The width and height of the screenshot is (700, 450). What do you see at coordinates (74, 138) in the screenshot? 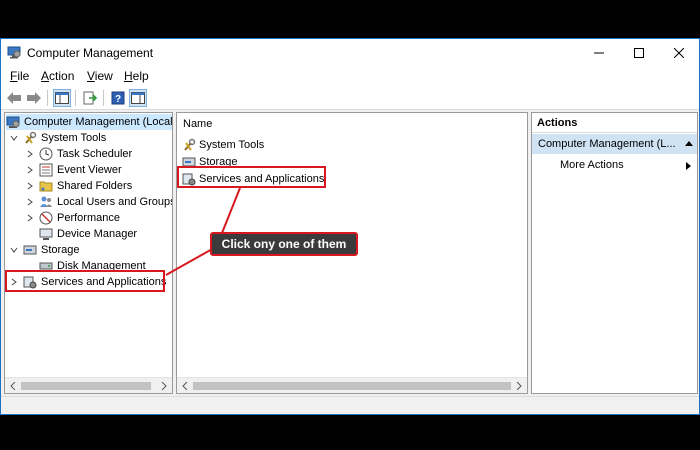
I see `tree-label-system-tools: System Tools` at bounding box center [74, 138].